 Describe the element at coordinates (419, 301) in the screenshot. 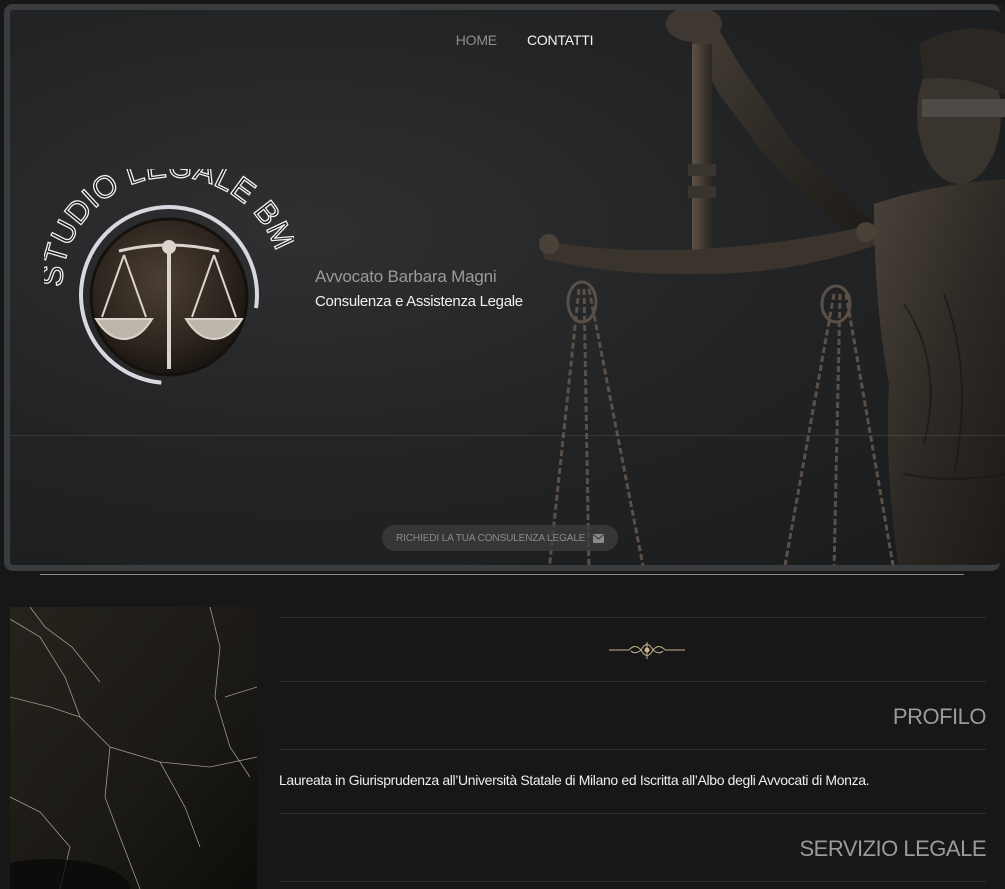

I see `hero-tagline: Consulenza e Assistenza Legale` at that location.